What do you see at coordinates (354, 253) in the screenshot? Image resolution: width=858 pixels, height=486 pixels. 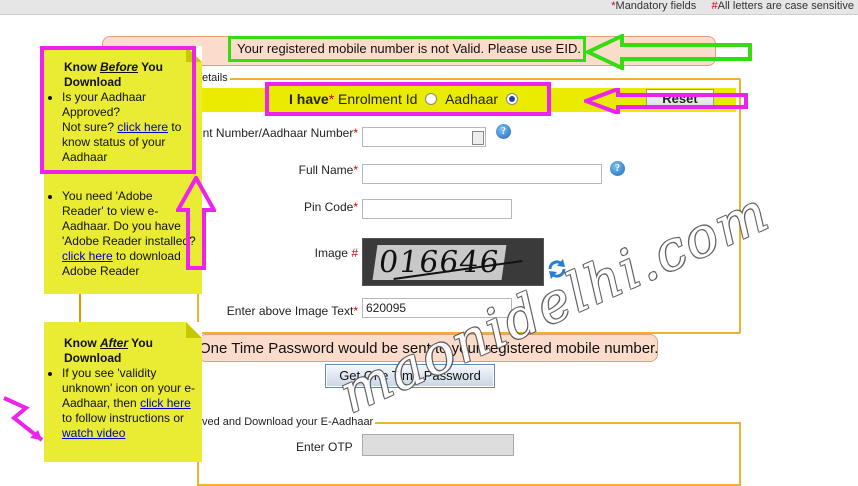 I see `case-sensitive-mark: #` at bounding box center [354, 253].